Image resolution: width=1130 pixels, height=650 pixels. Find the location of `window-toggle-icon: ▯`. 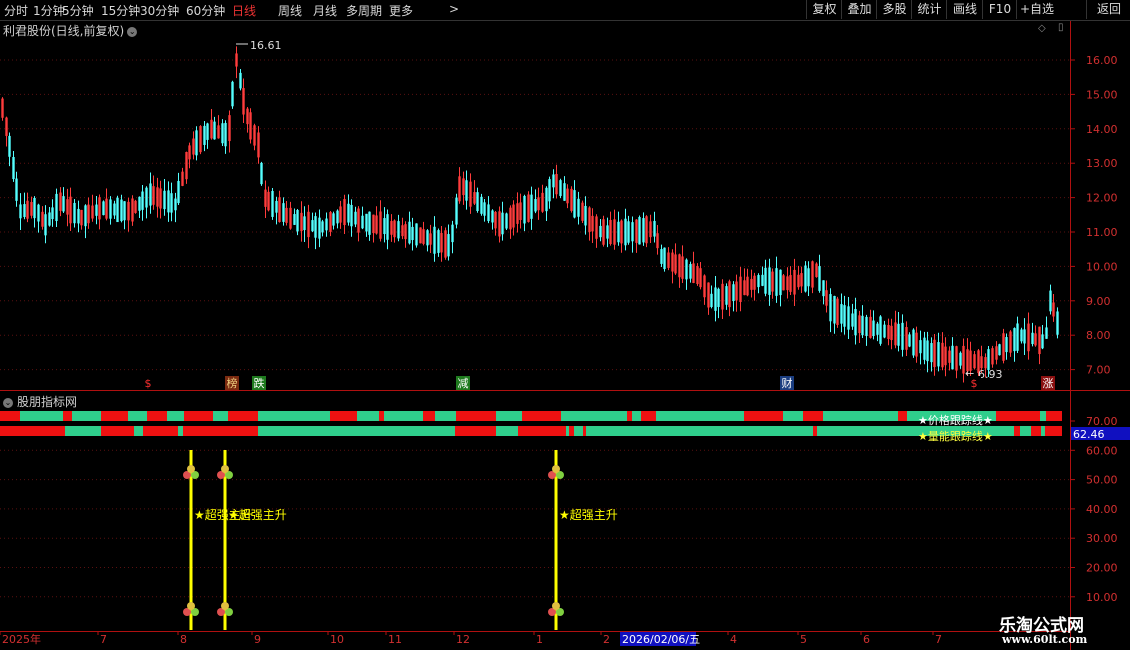

window-toggle-icon: ▯ is located at coordinates (1061, 27).